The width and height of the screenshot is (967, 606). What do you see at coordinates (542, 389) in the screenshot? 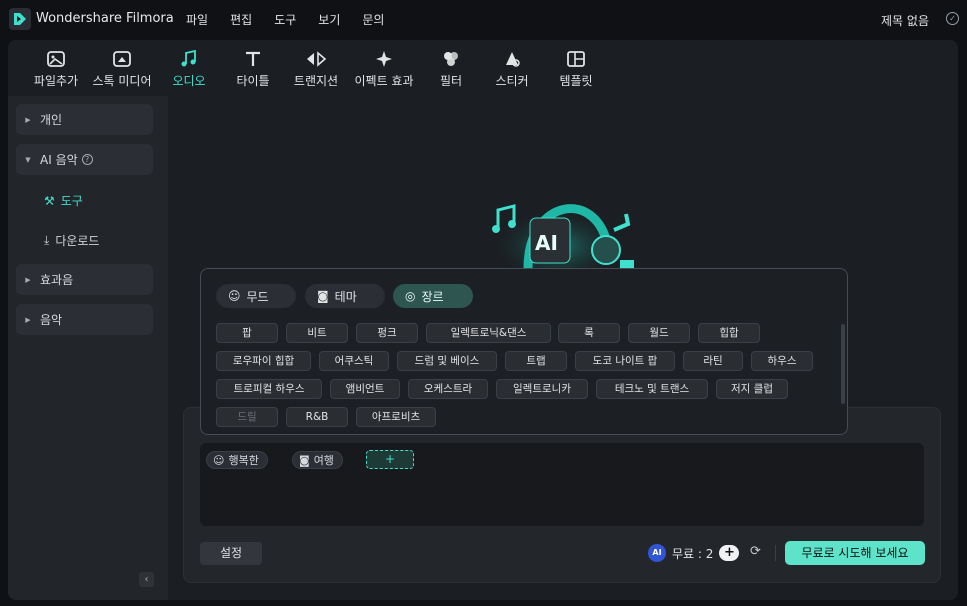
I see `genre-tag: 일렉트로니카` at bounding box center [542, 389].